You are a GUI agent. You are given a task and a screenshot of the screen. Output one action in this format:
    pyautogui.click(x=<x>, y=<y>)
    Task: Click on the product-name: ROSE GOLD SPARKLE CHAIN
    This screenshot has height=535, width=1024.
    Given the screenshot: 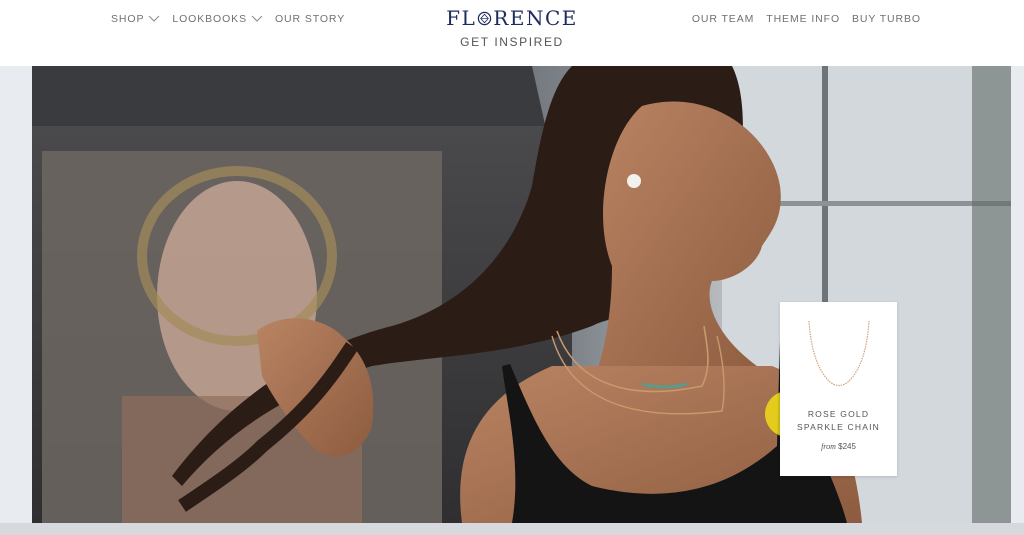 What is the action you would take?
    pyautogui.click(x=838, y=420)
    